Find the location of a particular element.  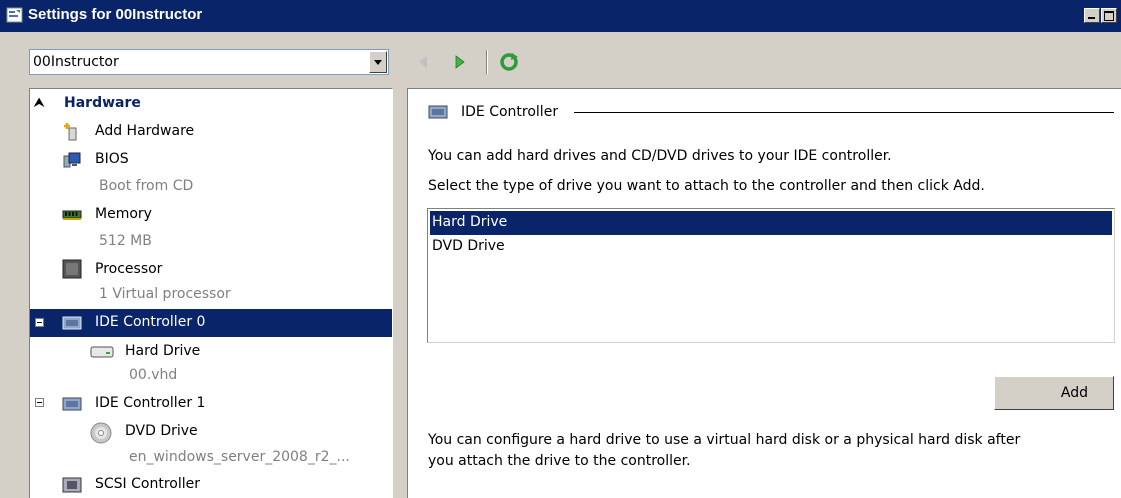

tree-item-ide-controller-0: IDE Controller 0 is located at coordinates (211, 323).